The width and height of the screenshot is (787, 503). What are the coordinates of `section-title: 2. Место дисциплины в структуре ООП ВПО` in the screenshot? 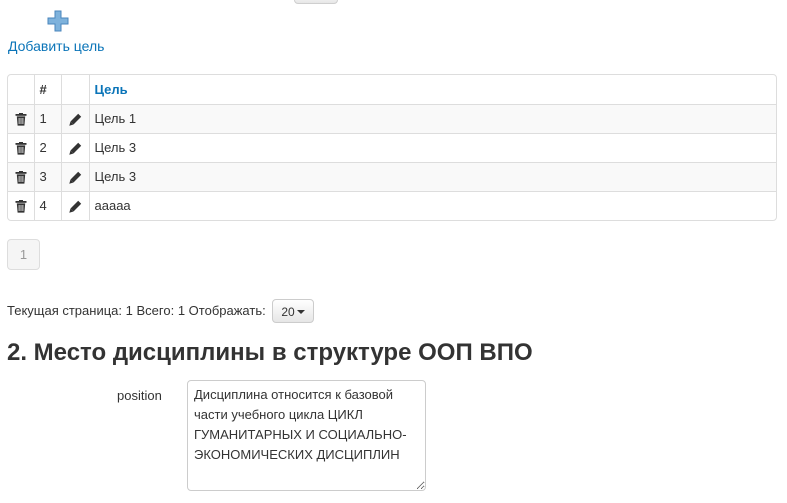 It's located at (270, 352).